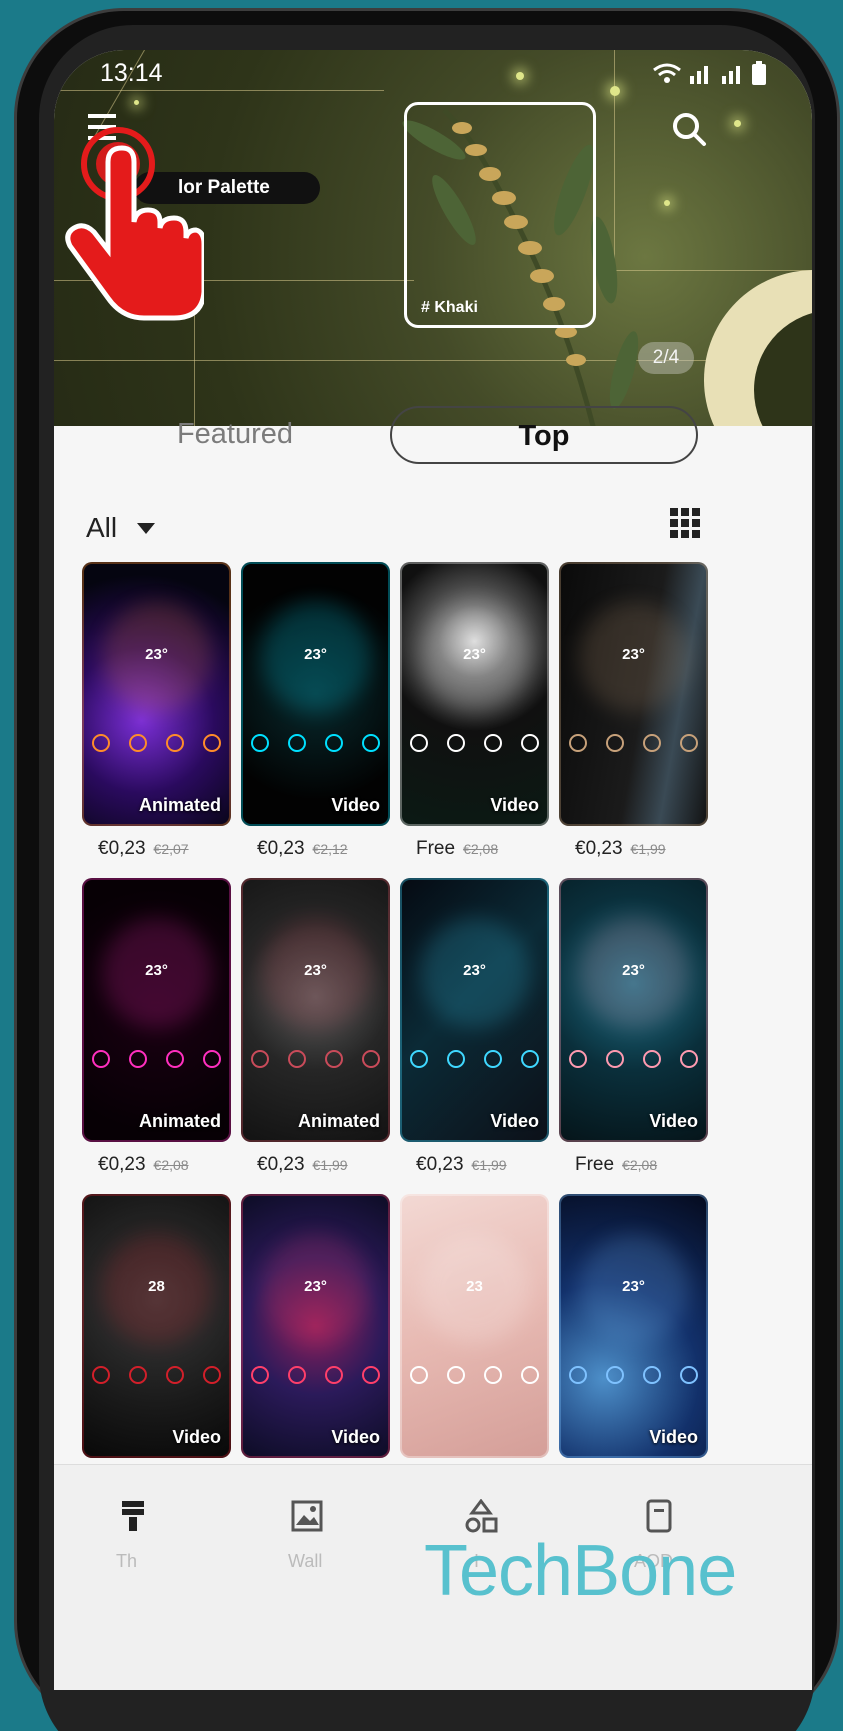  I want to click on theme-card: 28 Video, so click(156, 1326).